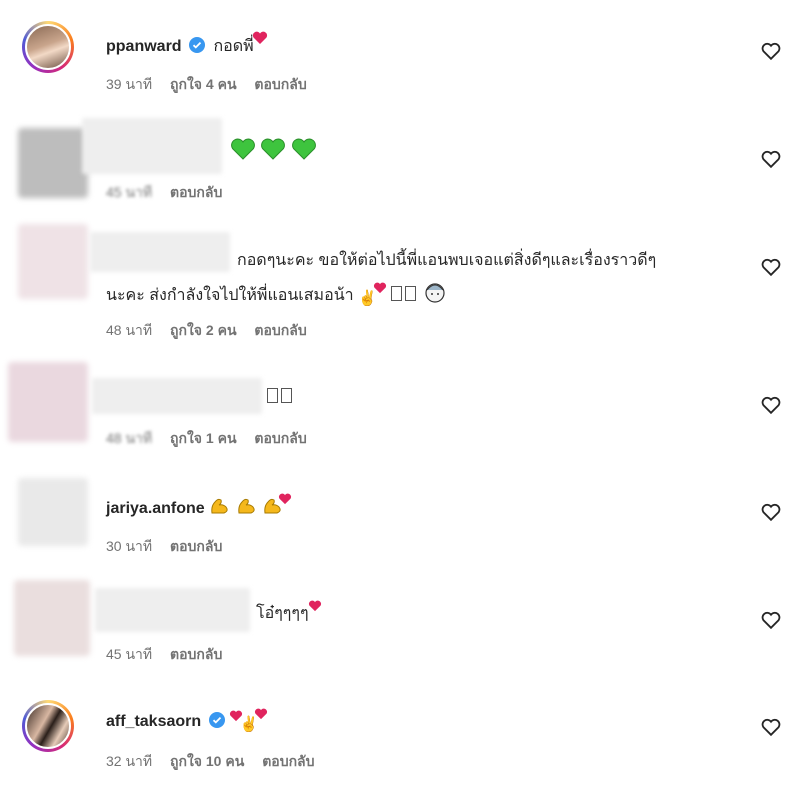 Image resolution: width=800 pixels, height=792 pixels. I want to click on comment-username: aff_taksaorn, so click(153, 721).